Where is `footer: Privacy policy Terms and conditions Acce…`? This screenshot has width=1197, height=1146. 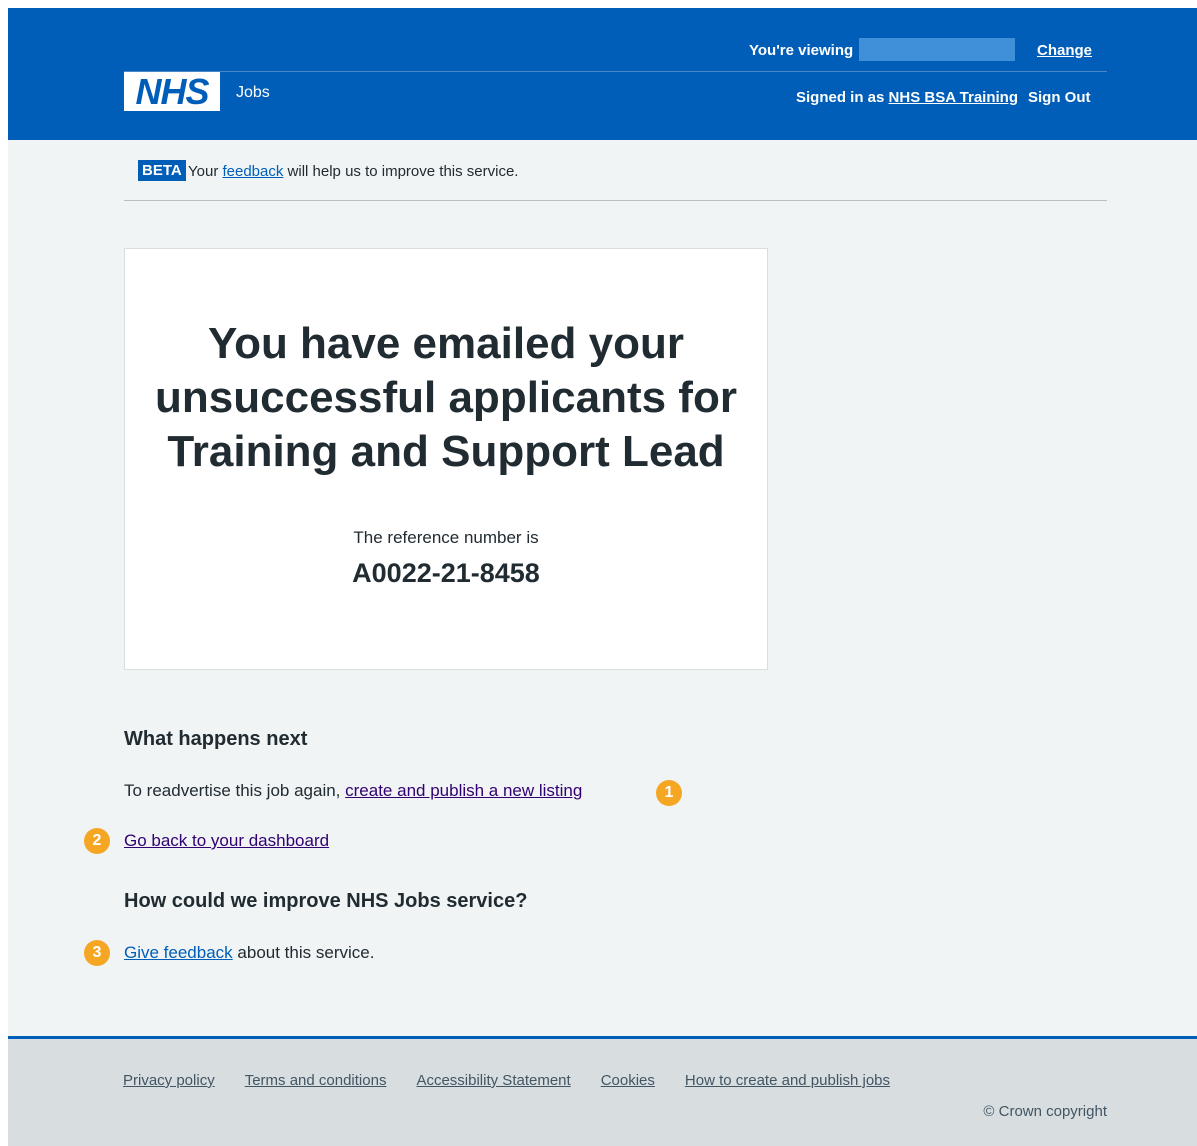
footer: Privacy policy Terms and conditions Acce… is located at coordinates (602, 1091).